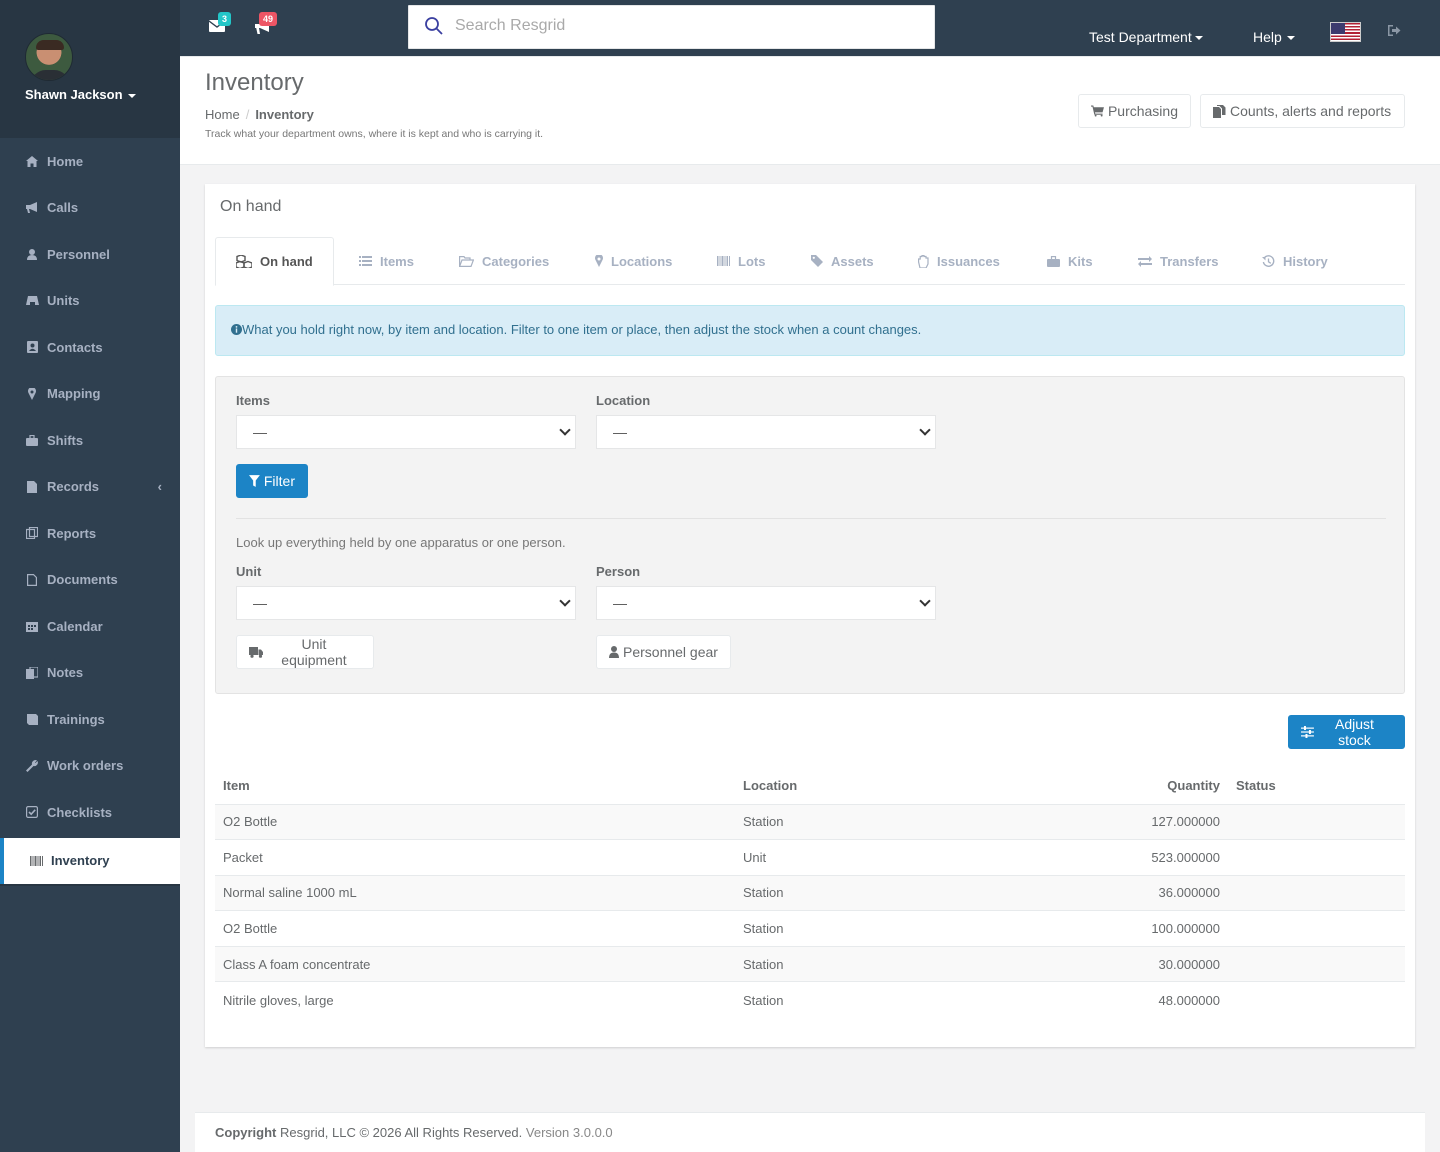 This screenshot has height=1152, width=1440. What do you see at coordinates (49, 57) in the screenshot?
I see `avatar` at bounding box center [49, 57].